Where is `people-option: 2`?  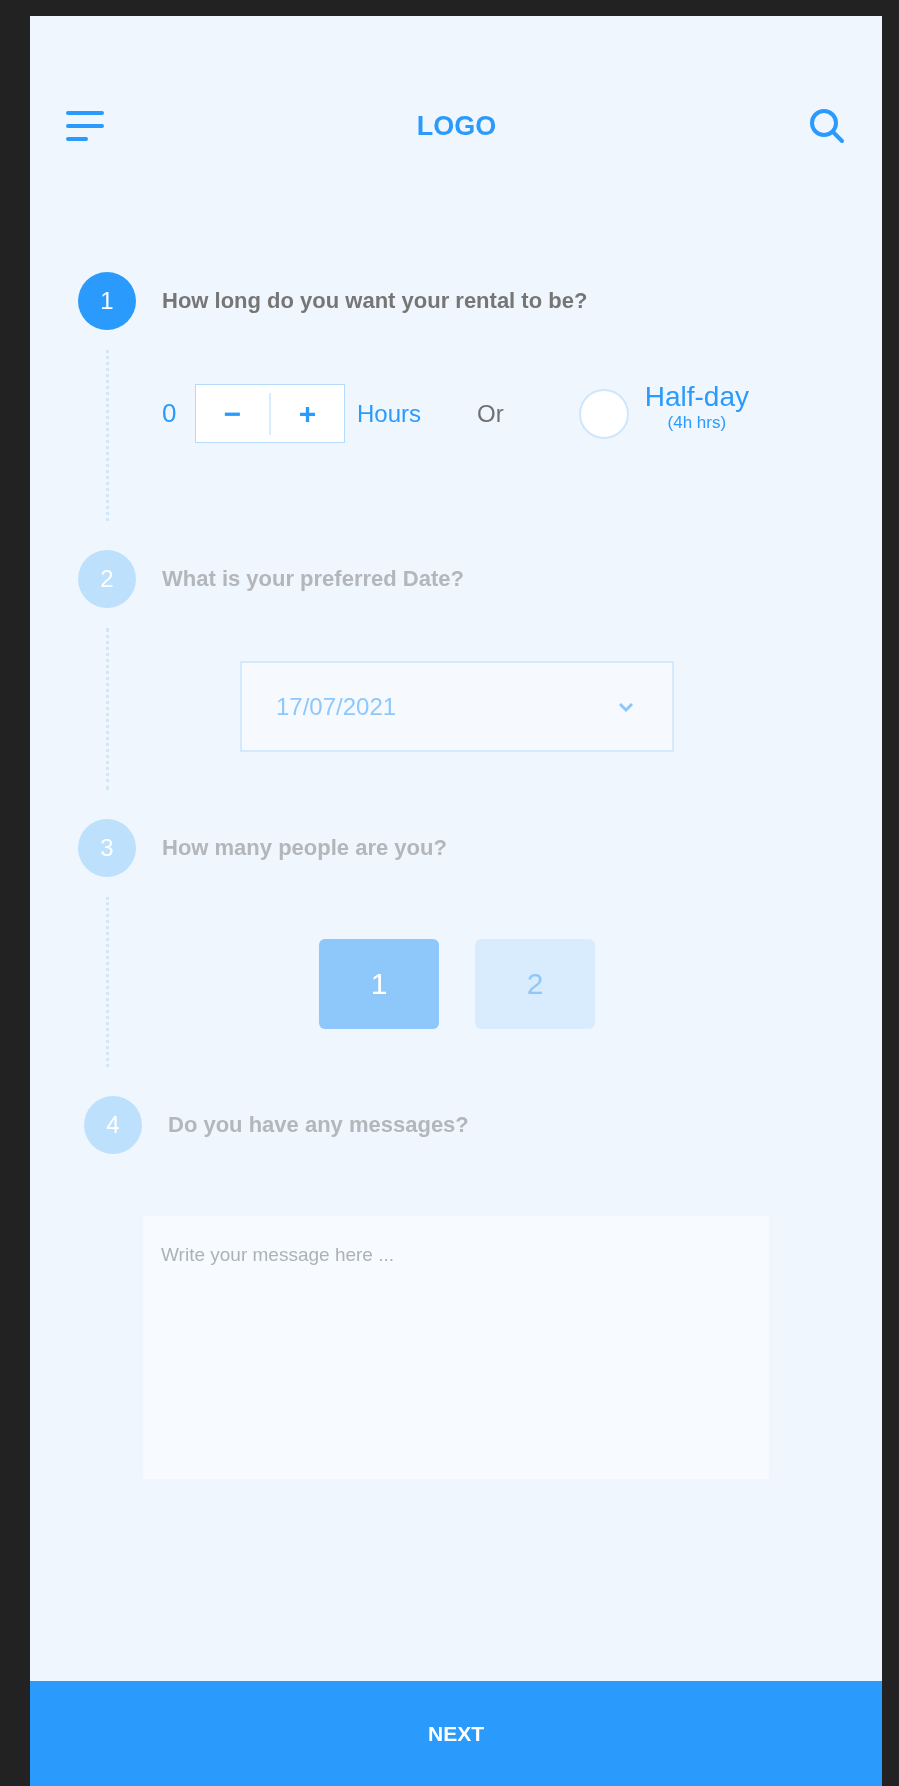 people-option: 2 is located at coordinates (535, 984).